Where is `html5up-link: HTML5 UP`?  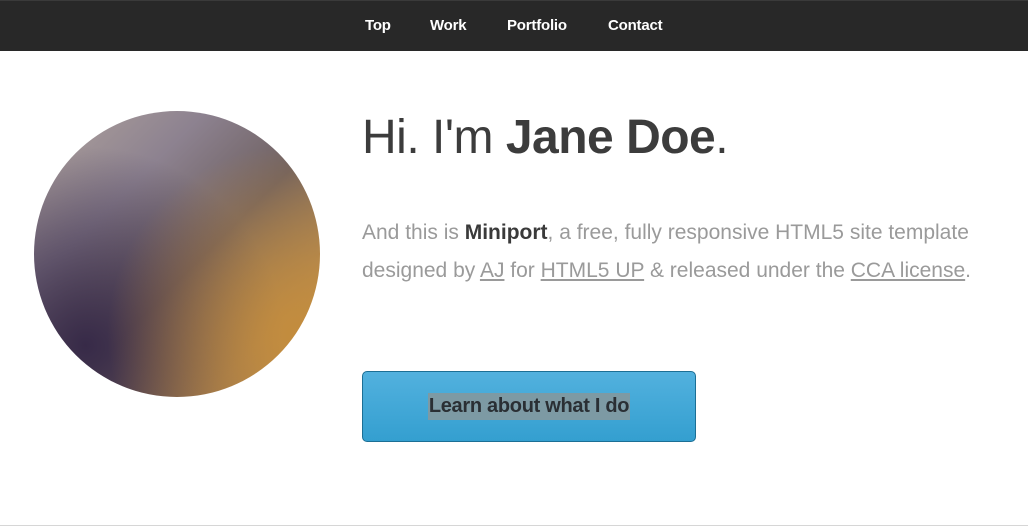 html5up-link: HTML5 UP is located at coordinates (592, 270).